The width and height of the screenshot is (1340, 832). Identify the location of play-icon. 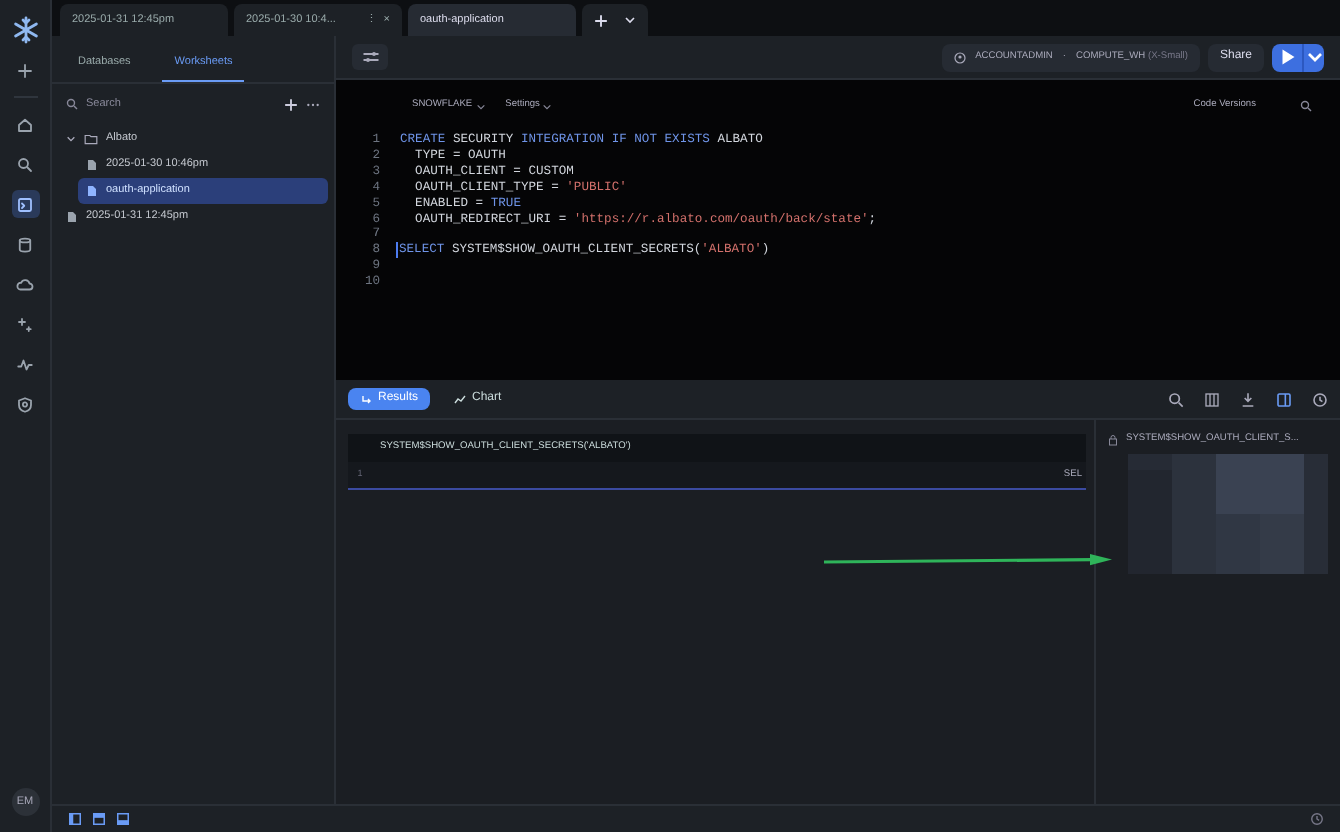
(1287, 57).